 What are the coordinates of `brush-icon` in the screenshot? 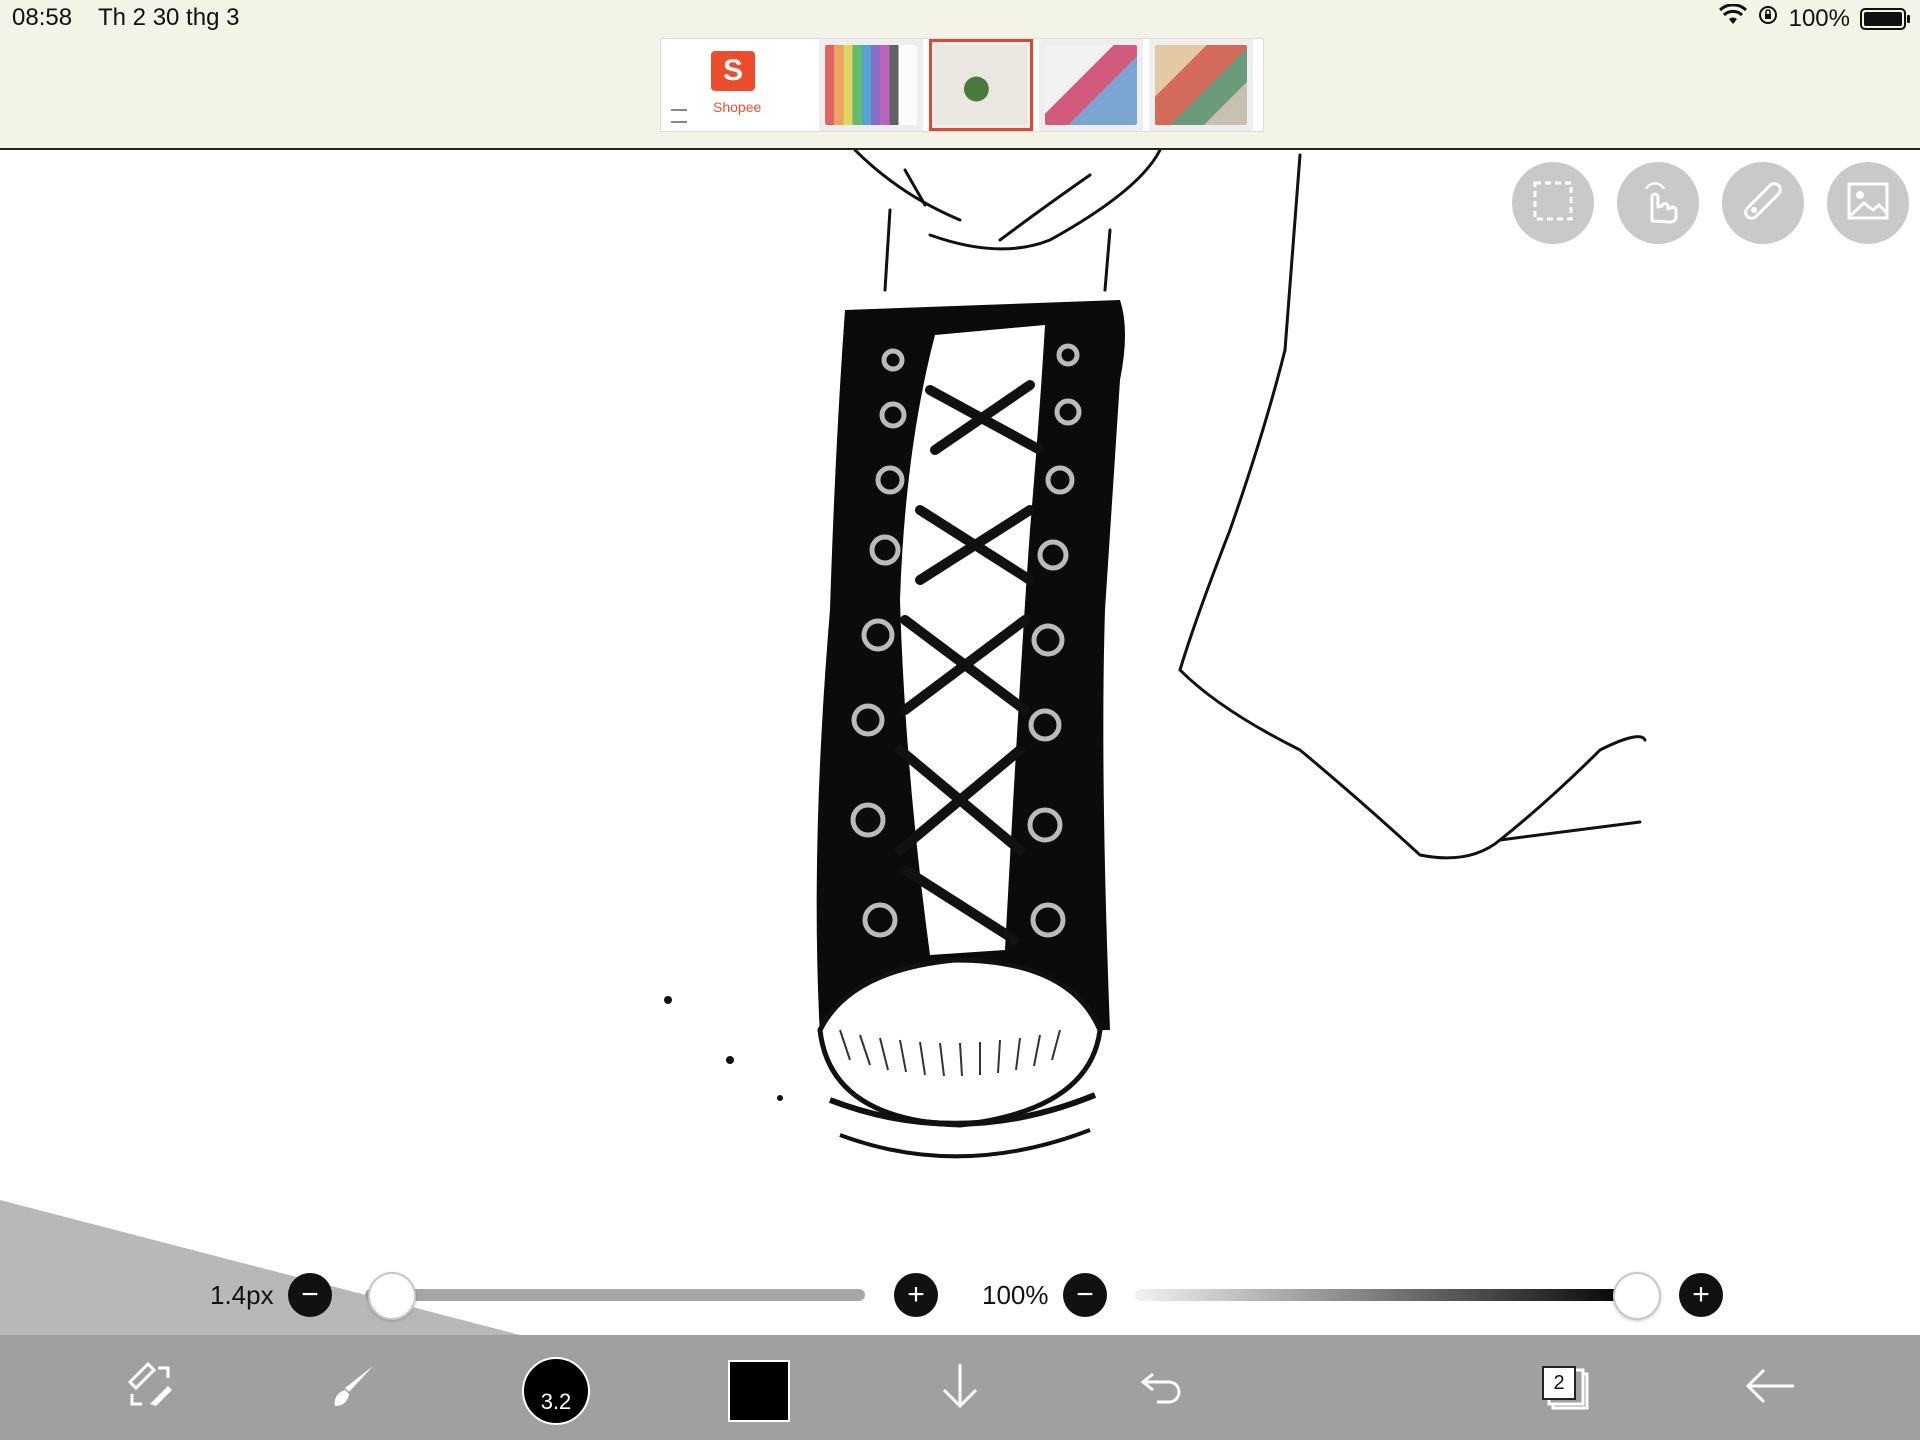 It's located at (353, 1388).